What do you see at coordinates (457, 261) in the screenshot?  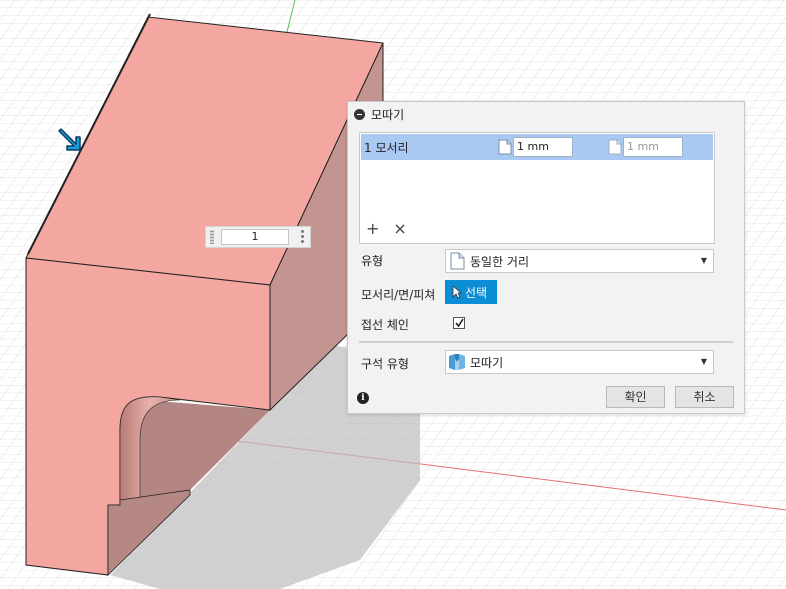 I see `equal-distance-icon` at bounding box center [457, 261].